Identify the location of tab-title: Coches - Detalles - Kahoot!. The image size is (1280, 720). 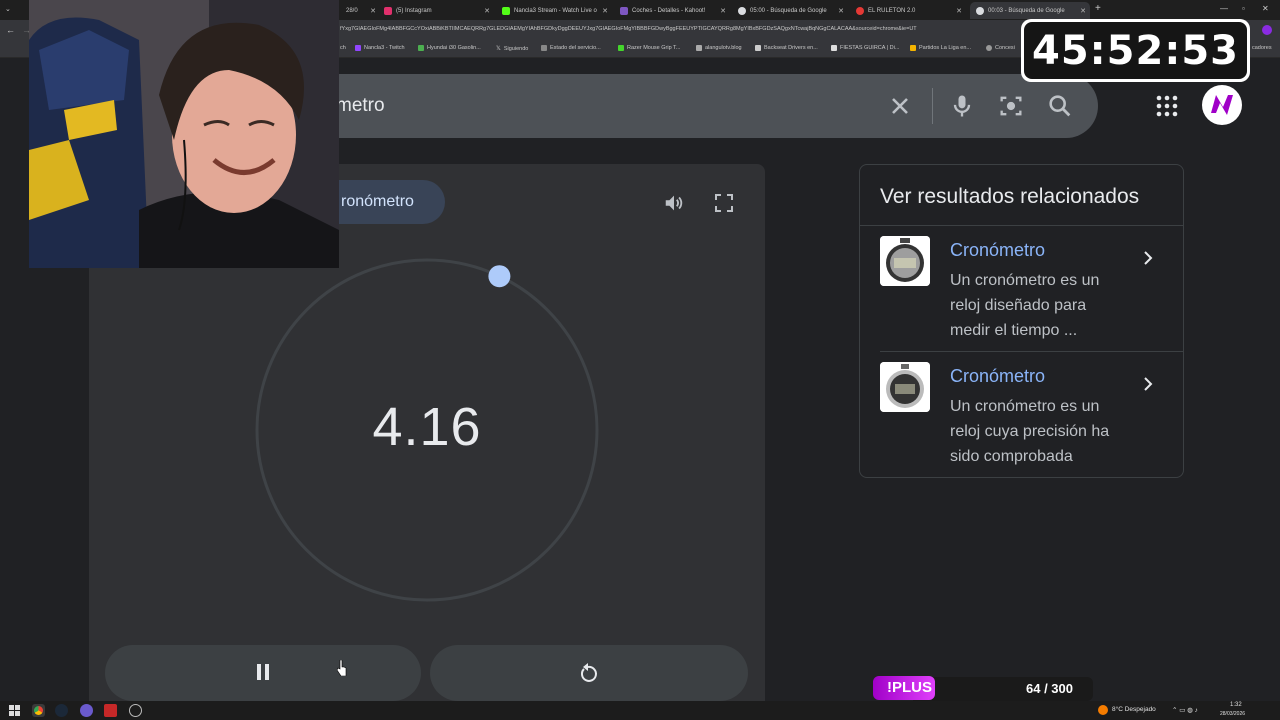
(669, 10).